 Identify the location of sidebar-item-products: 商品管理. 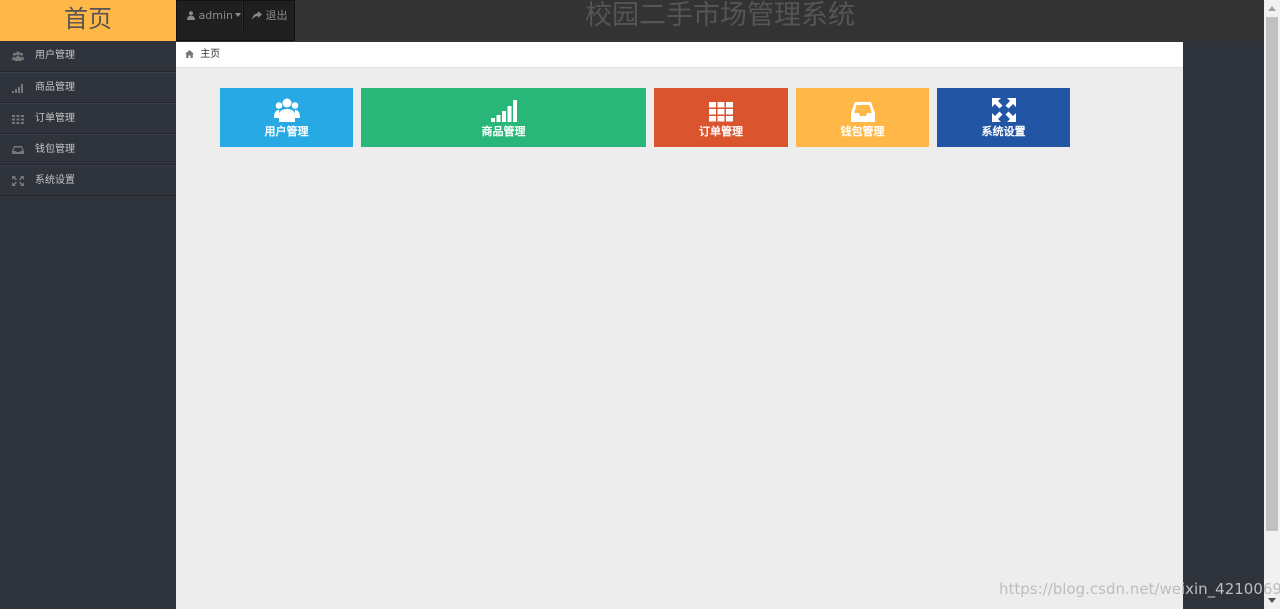
(88, 87).